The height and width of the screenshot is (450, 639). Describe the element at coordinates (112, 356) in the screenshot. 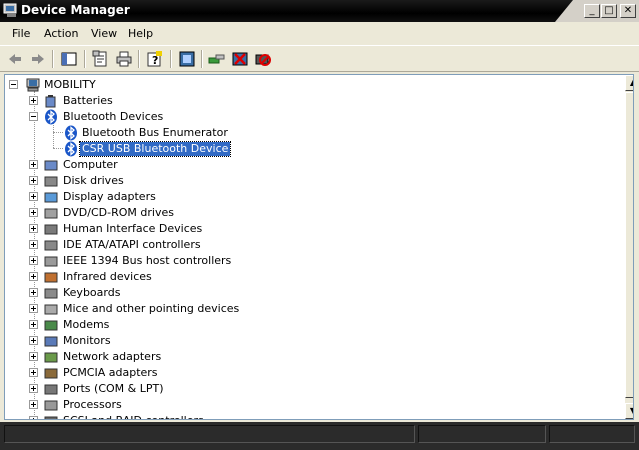

I see `tree-category-label: Network adapters` at that location.